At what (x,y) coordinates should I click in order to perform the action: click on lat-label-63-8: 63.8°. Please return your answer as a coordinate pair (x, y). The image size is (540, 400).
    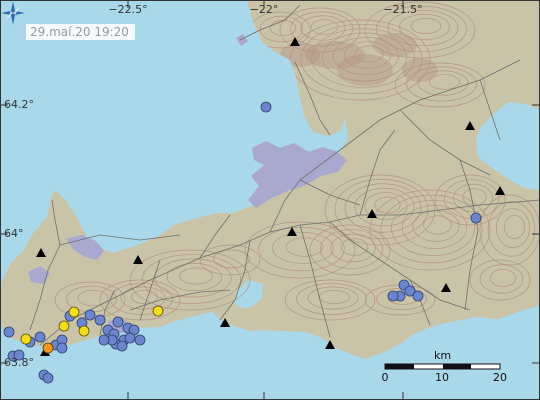
    Looking at the image, I should click on (19, 362).